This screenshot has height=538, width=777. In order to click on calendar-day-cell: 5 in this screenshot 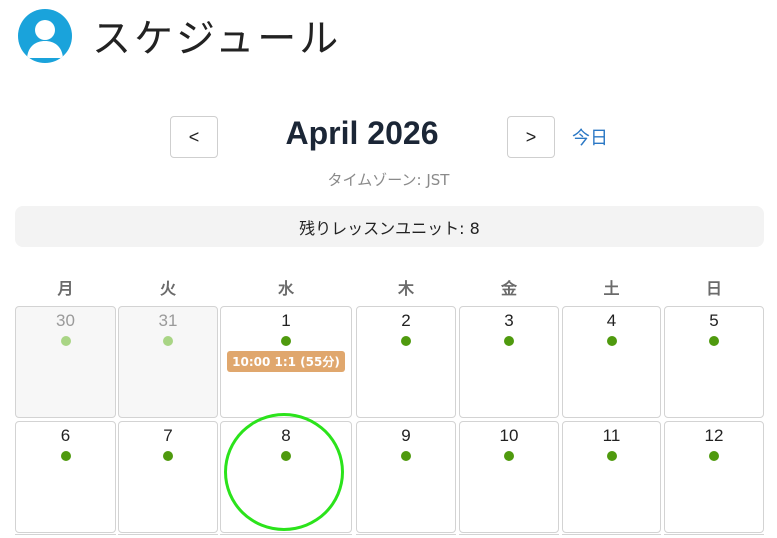, I will do `click(714, 362)`.